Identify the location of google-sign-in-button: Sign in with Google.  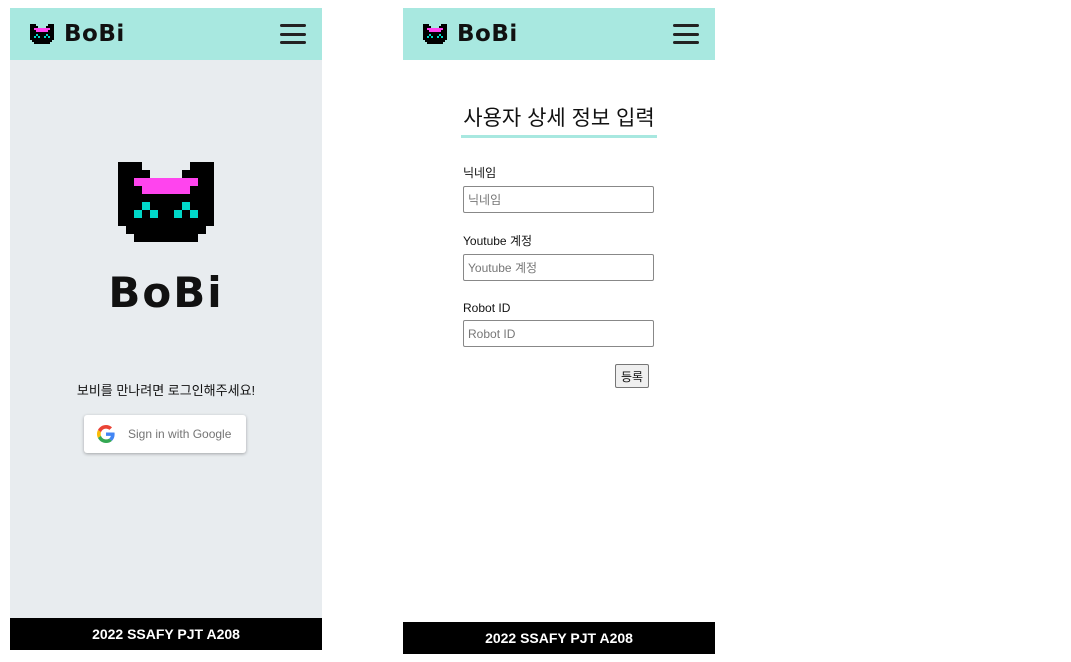
(165, 434).